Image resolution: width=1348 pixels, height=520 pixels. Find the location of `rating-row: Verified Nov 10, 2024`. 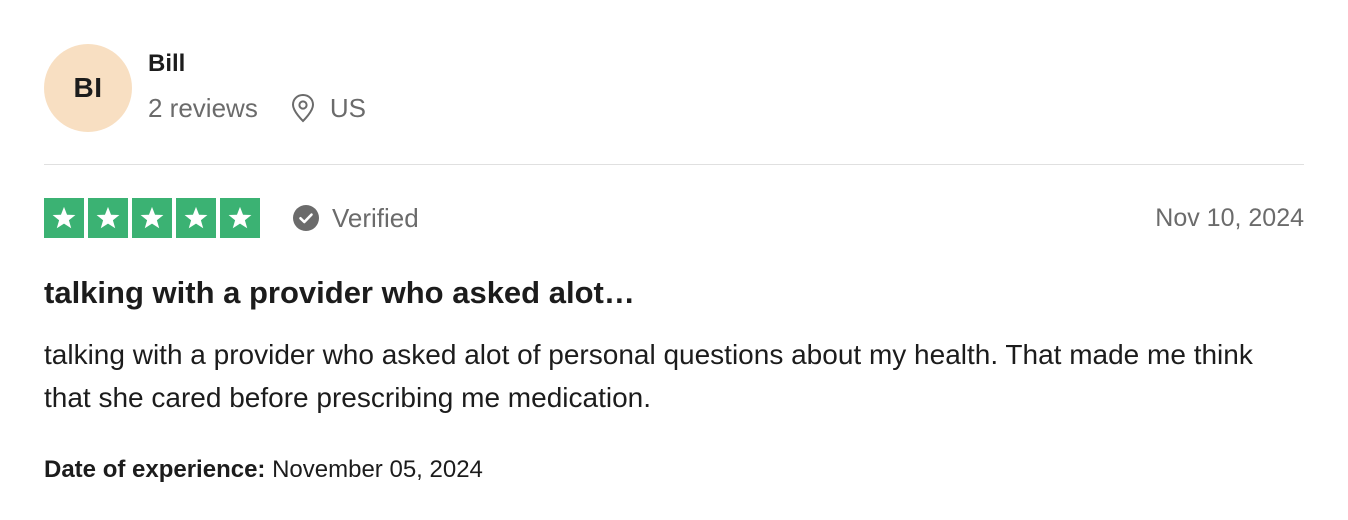

rating-row: Verified Nov 10, 2024 is located at coordinates (674, 218).